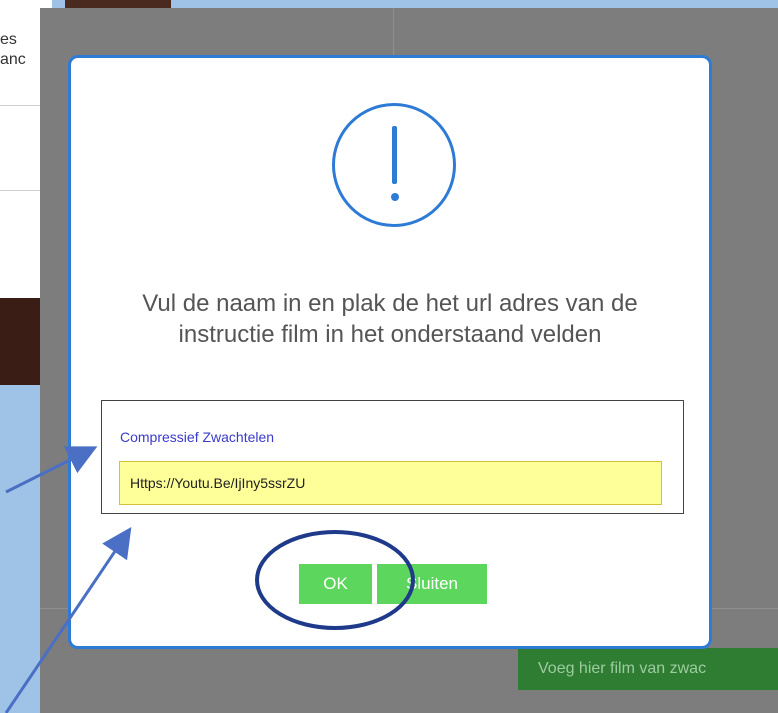  What do you see at coordinates (335, 584) in the screenshot?
I see `ok-button: OK` at bounding box center [335, 584].